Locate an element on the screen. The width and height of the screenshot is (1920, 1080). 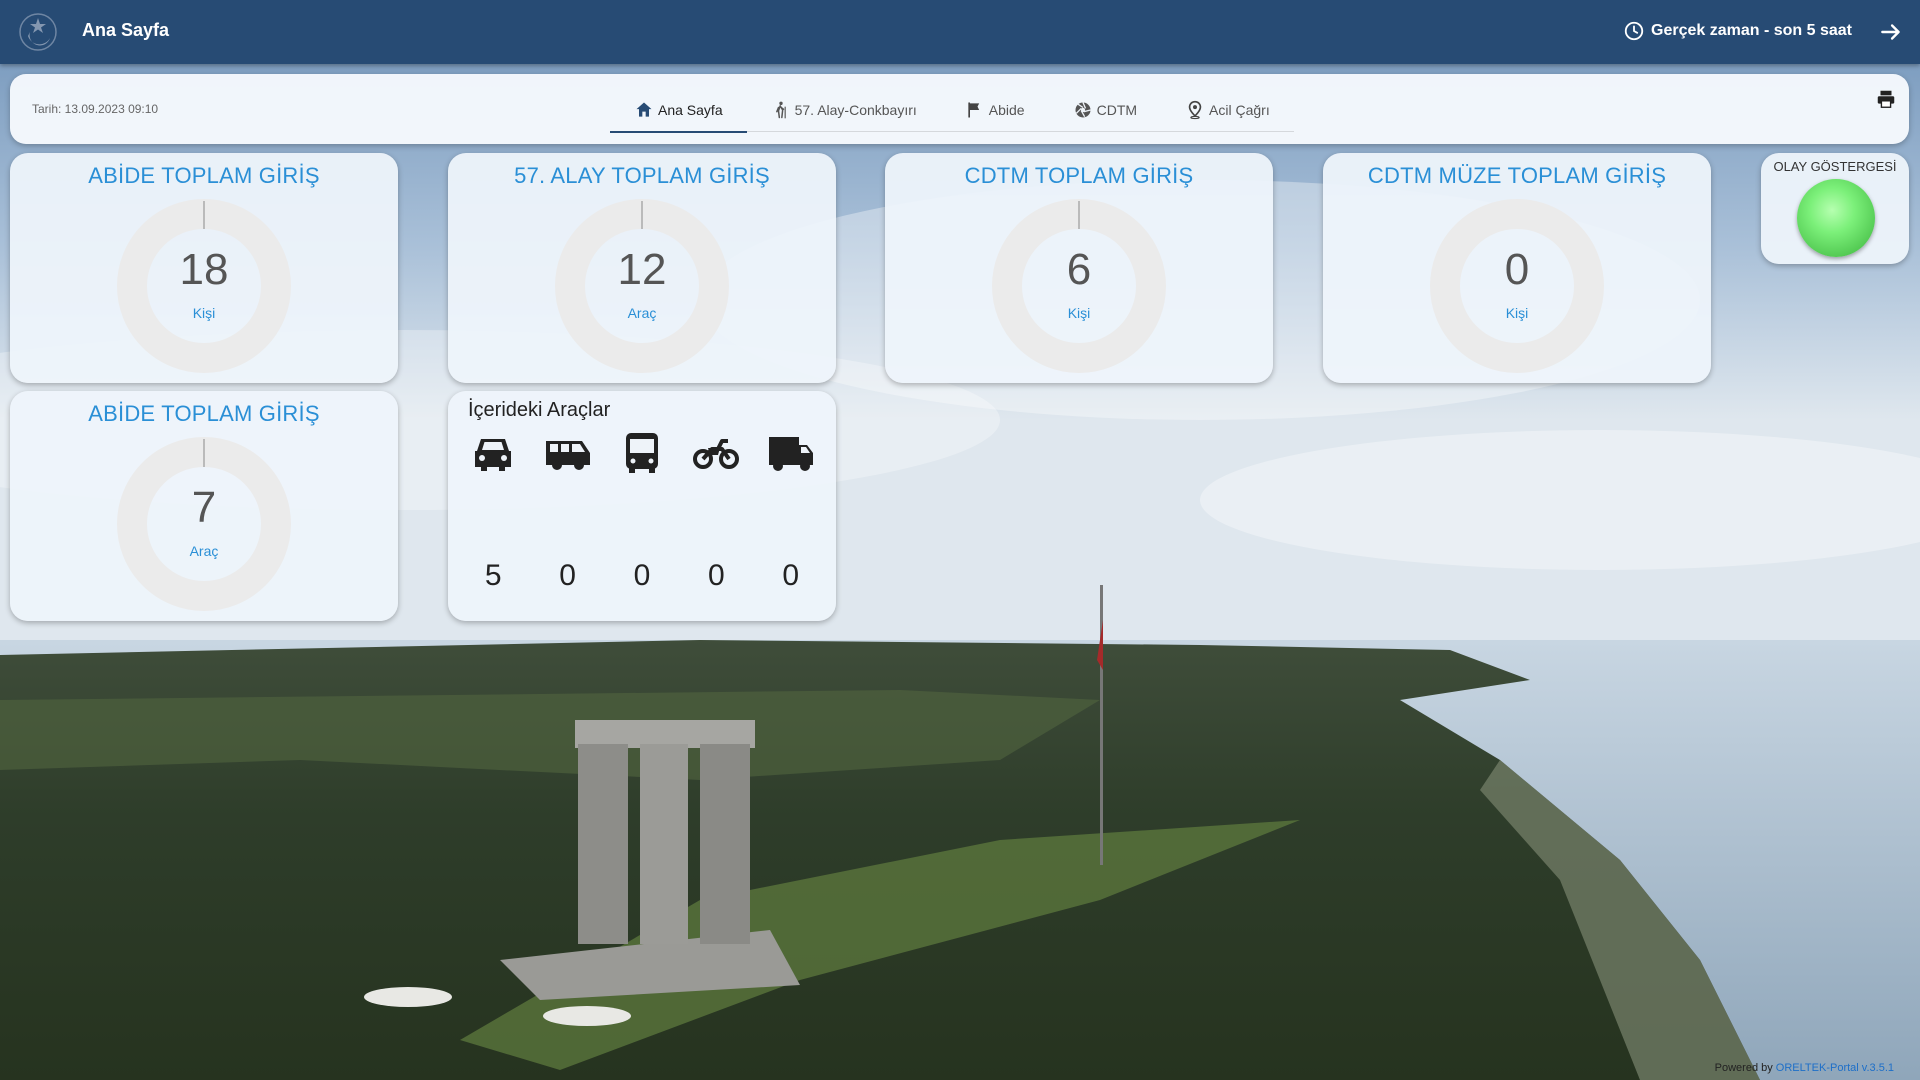
metric-value: 18 is located at coordinates (204, 269).